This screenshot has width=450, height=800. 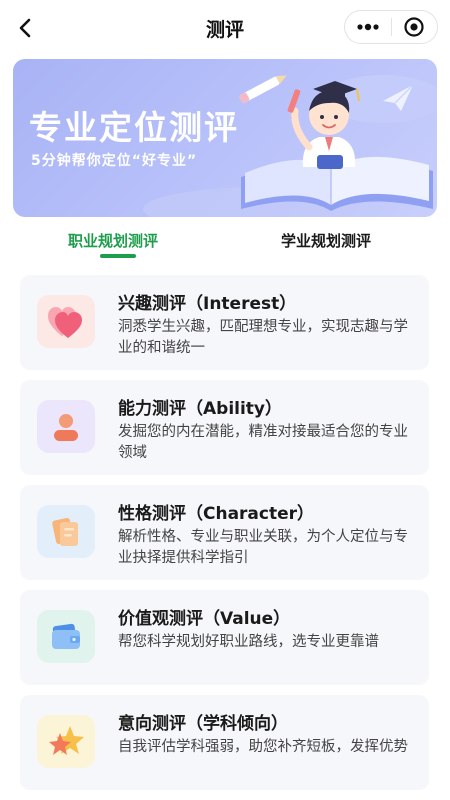 What do you see at coordinates (263, 337) in the screenshot?
I see `card-description: 洞悉学生兴趣，匹配理想专业，实现志趣与学业的和谐统一` at bounding box center [263, 337].